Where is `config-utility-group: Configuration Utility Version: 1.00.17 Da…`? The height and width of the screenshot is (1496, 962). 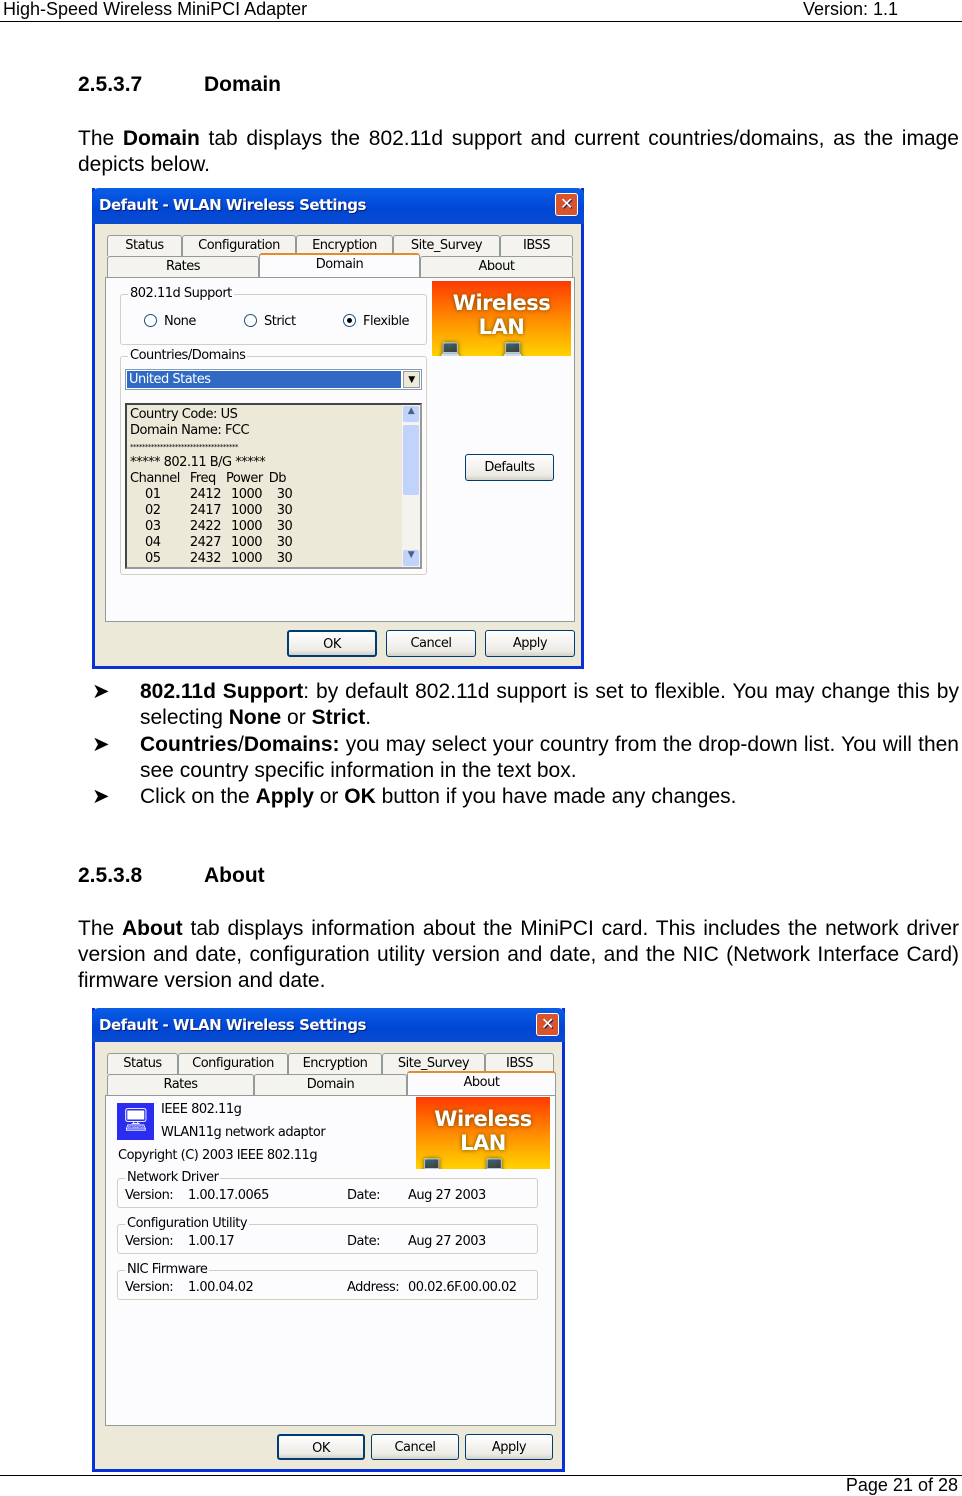
config-utility-group: Configuration Utility Version: 1.00.17 Da… is located at coordinates (327, 1235).